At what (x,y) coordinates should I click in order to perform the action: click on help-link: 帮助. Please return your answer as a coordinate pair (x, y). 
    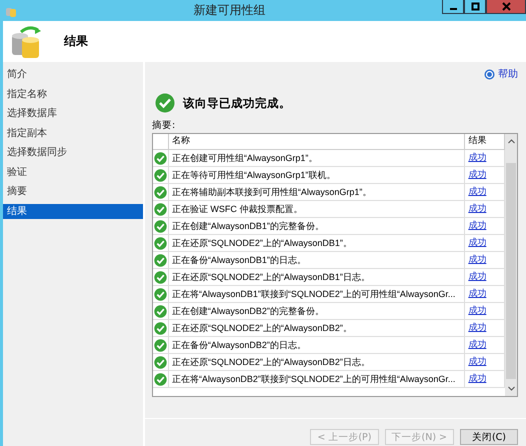
    Looking at the image, I should click on (501, 74).